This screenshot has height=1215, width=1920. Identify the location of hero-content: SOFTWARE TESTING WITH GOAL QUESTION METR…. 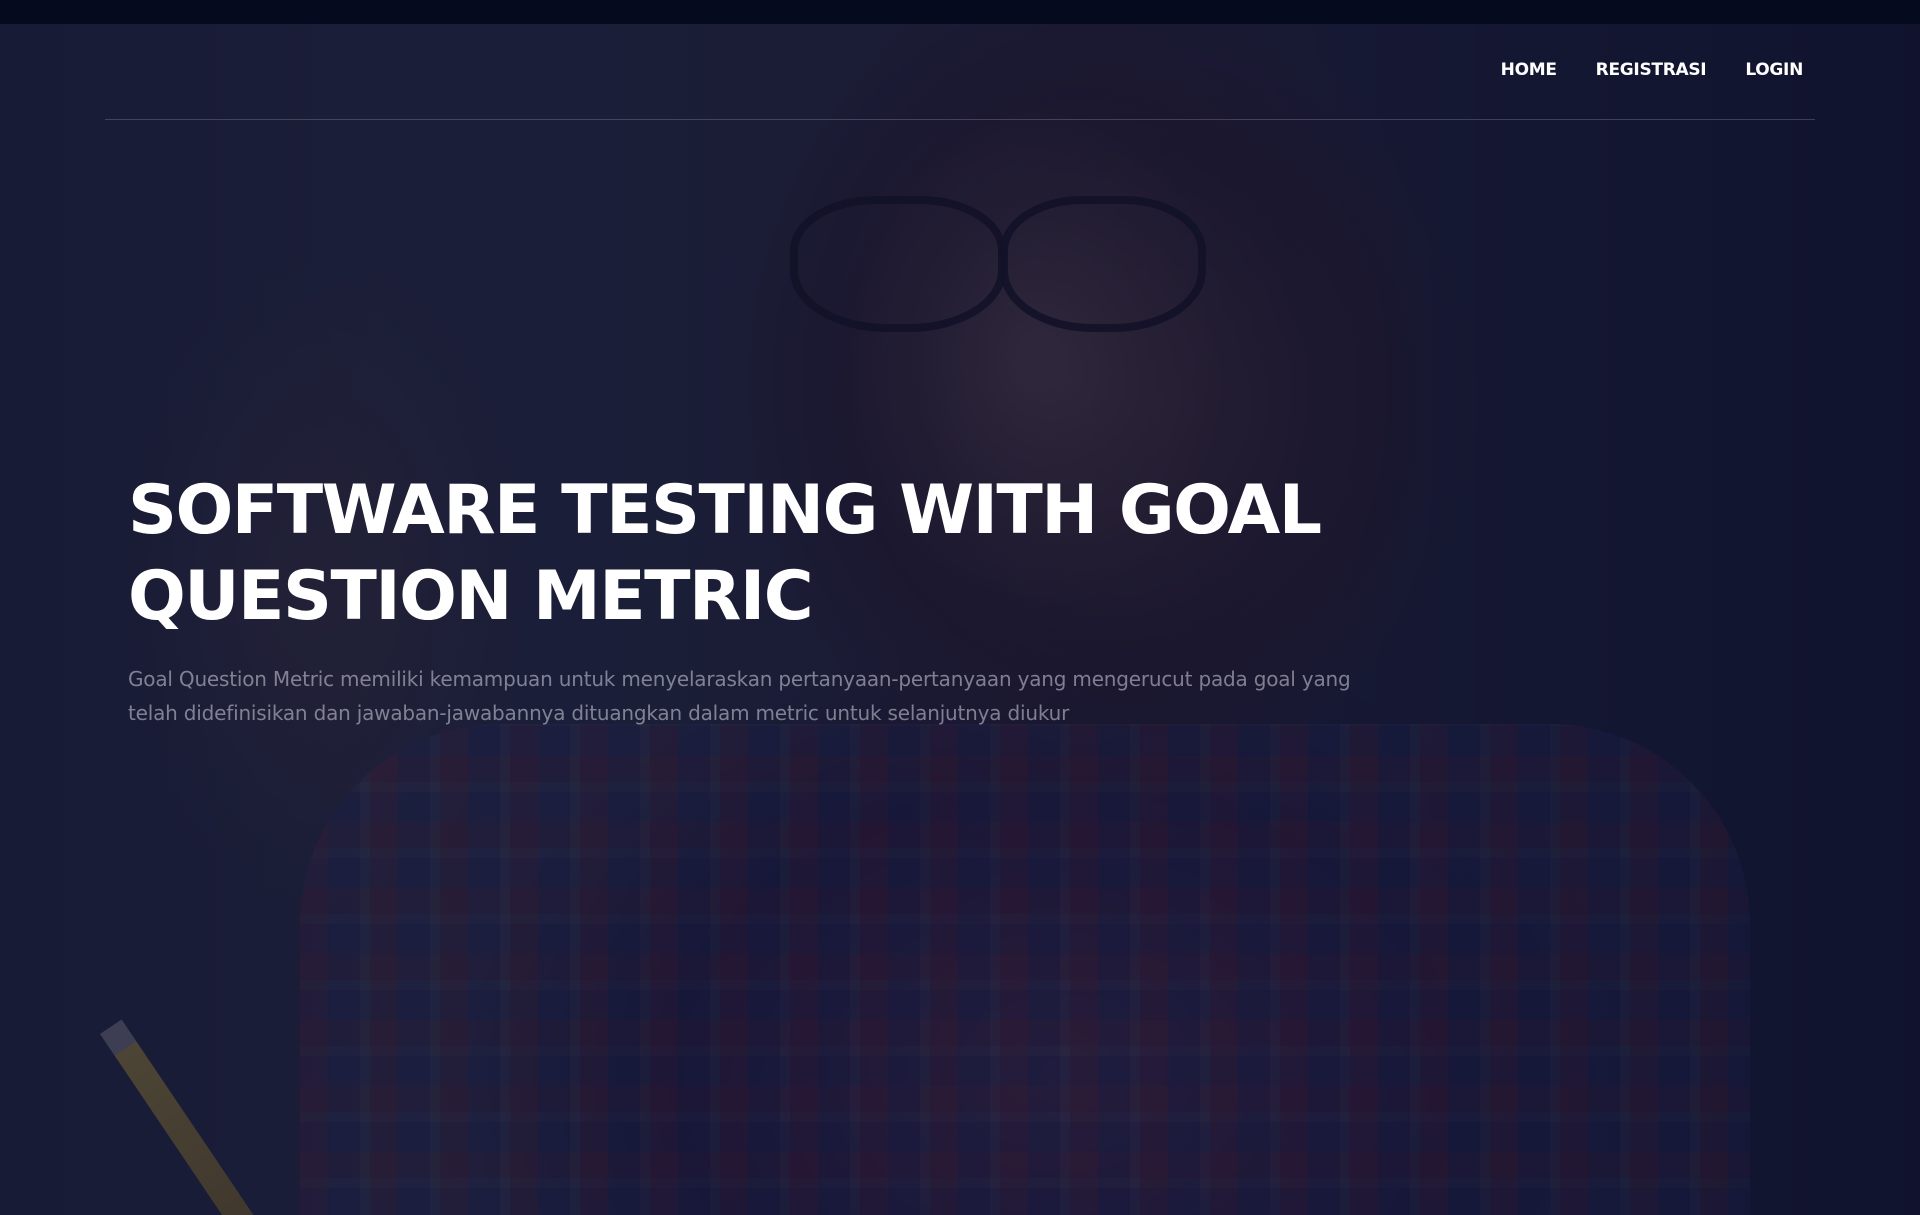
(753, 599).